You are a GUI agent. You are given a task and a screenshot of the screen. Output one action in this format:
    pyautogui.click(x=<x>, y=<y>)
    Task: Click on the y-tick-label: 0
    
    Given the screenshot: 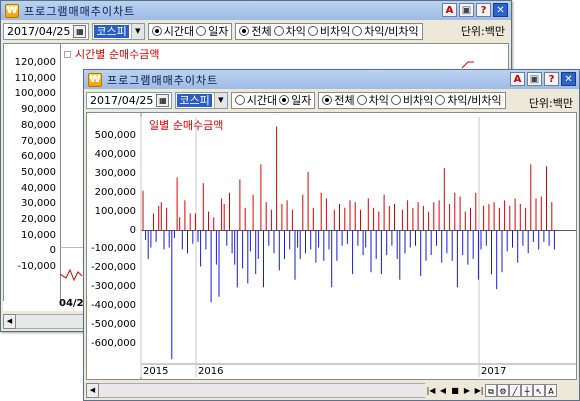 What is the action you would take?
    pyautogui.click(x=132, y=230)
    